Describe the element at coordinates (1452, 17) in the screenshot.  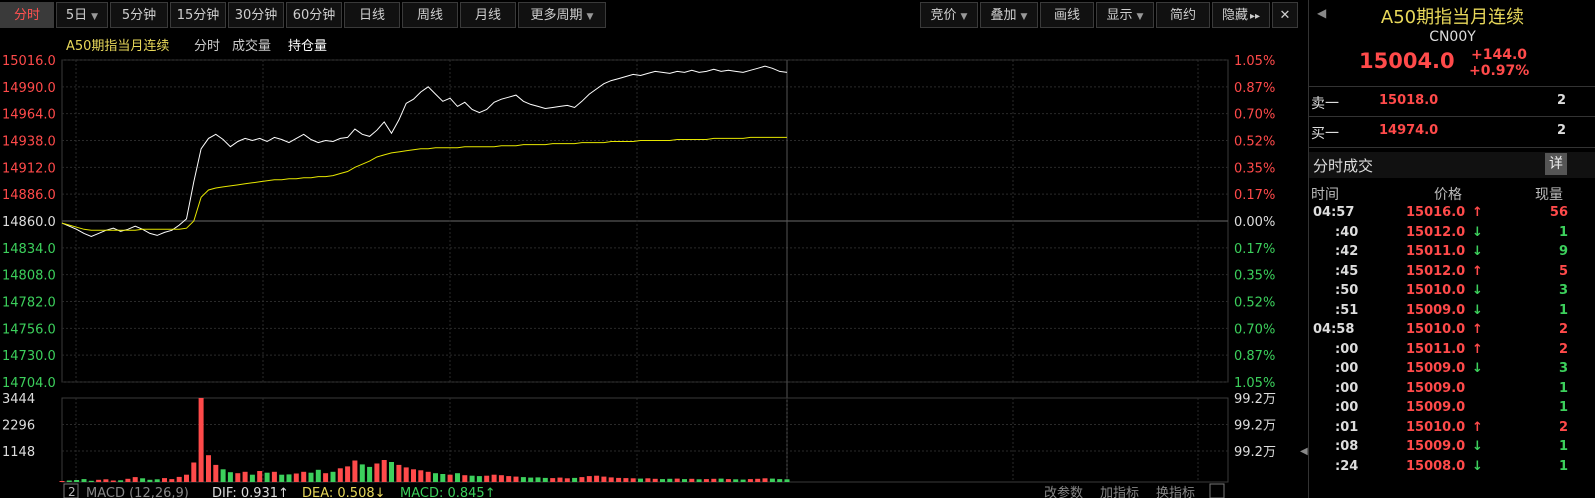
I see `instrument-name: A50期指当月连续` at that location.